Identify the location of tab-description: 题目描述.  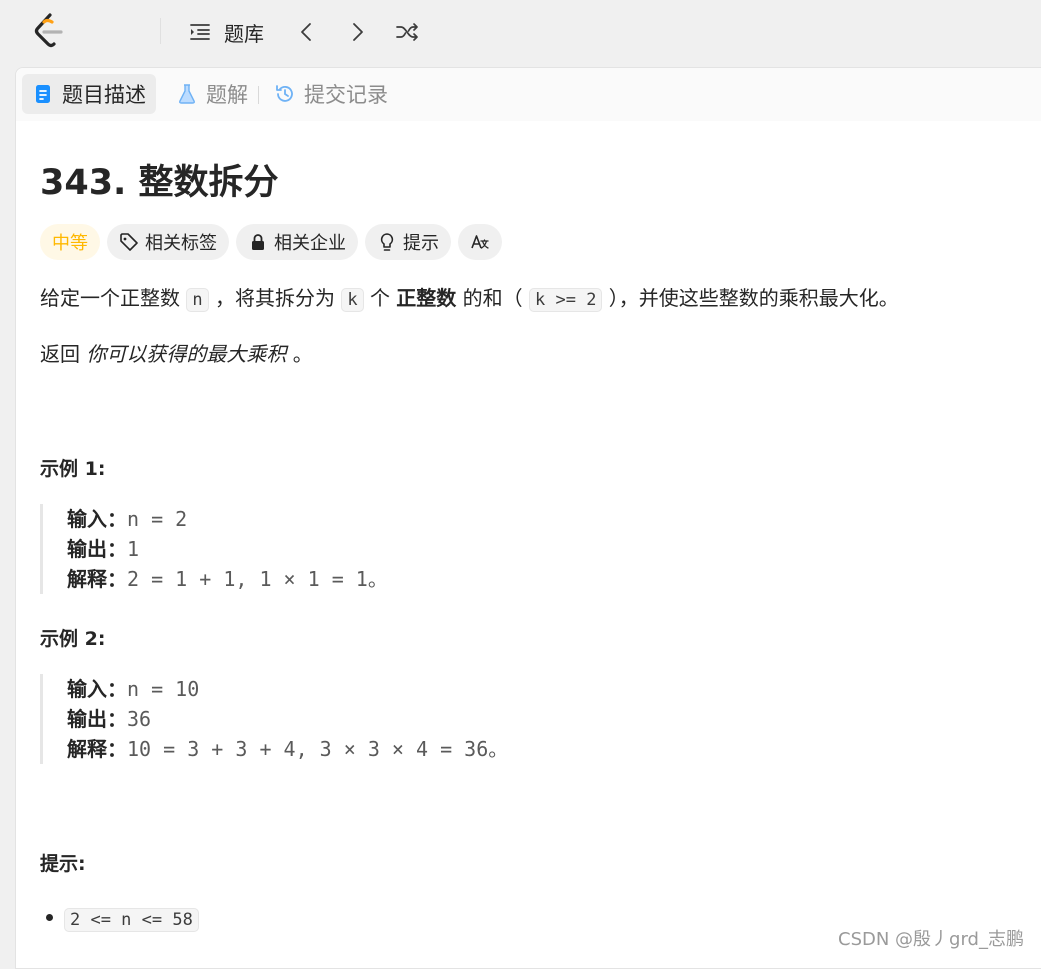
(89, 94).